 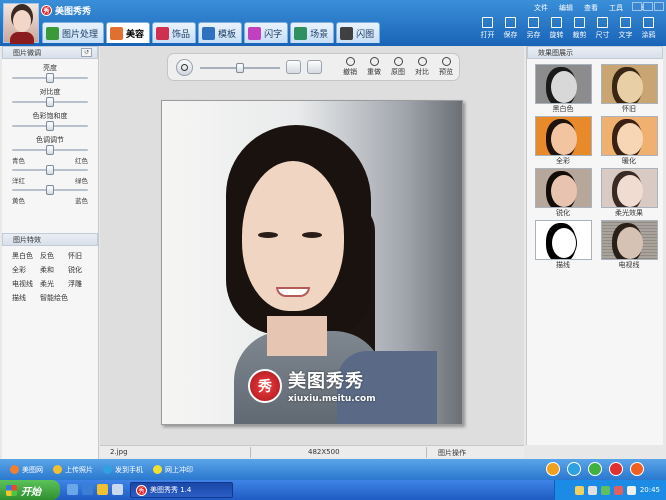 I want to click on effect-preview: 黑白色, so click(x=563, y=89).